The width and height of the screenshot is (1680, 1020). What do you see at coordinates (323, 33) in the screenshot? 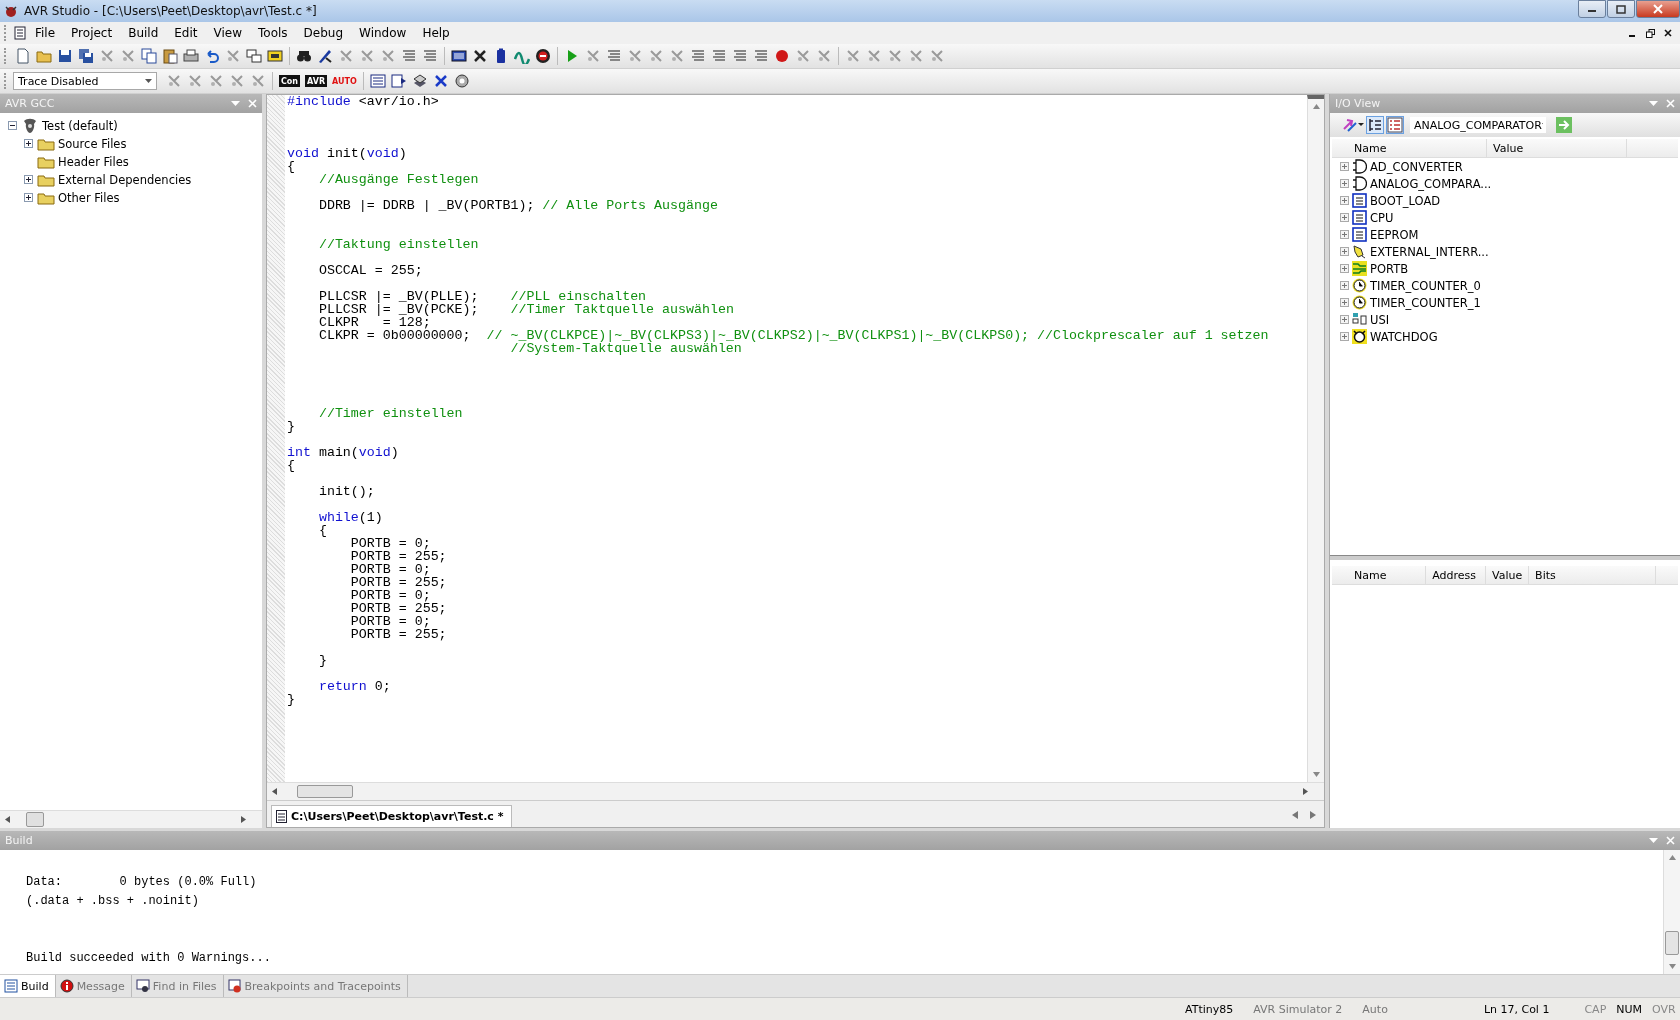
I see `menu-item: Debug` at bounding box center [323, 33].